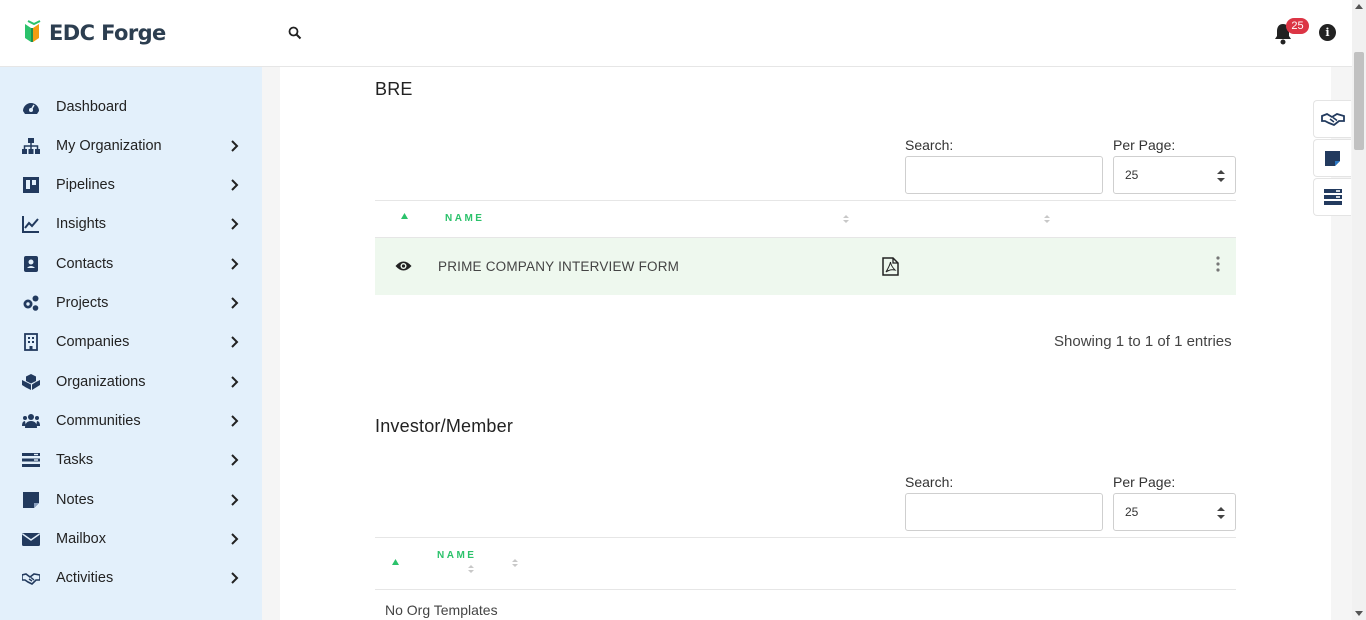  I want to click on sidebar-item-pipelines: Pipelines, so click(131, 184).